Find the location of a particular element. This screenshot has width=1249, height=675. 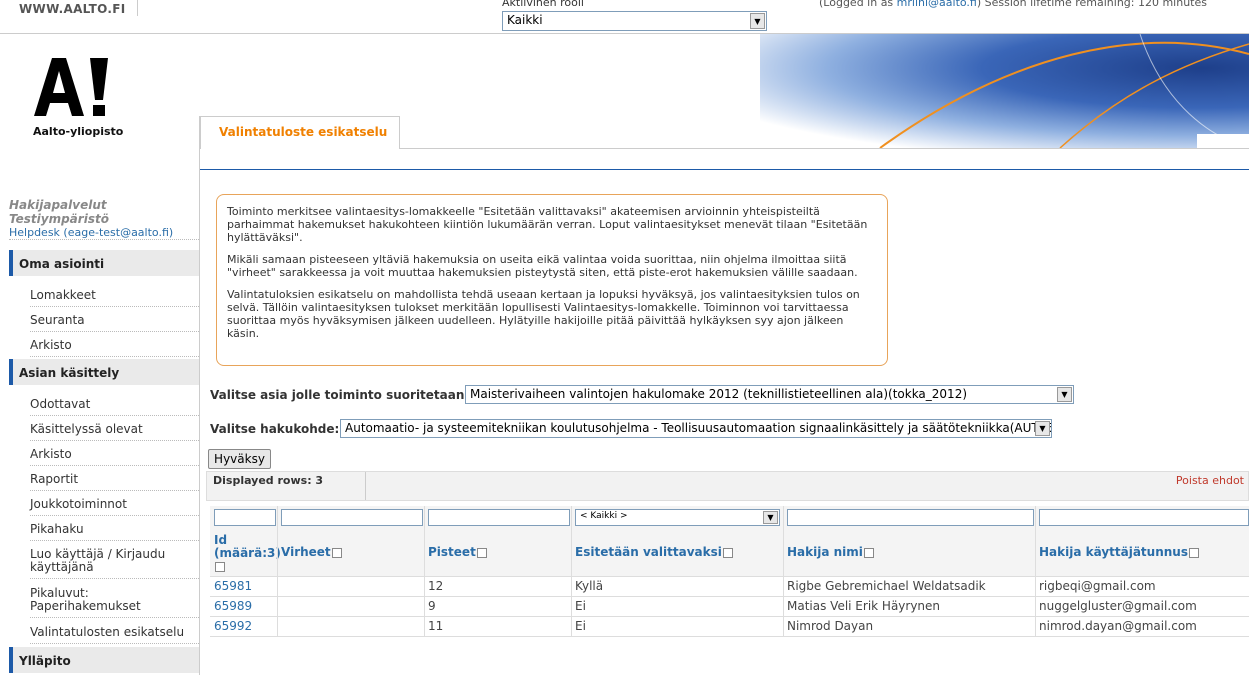

sidebar-item-seuranta: Seuranta is located at coordinates (114, 323).